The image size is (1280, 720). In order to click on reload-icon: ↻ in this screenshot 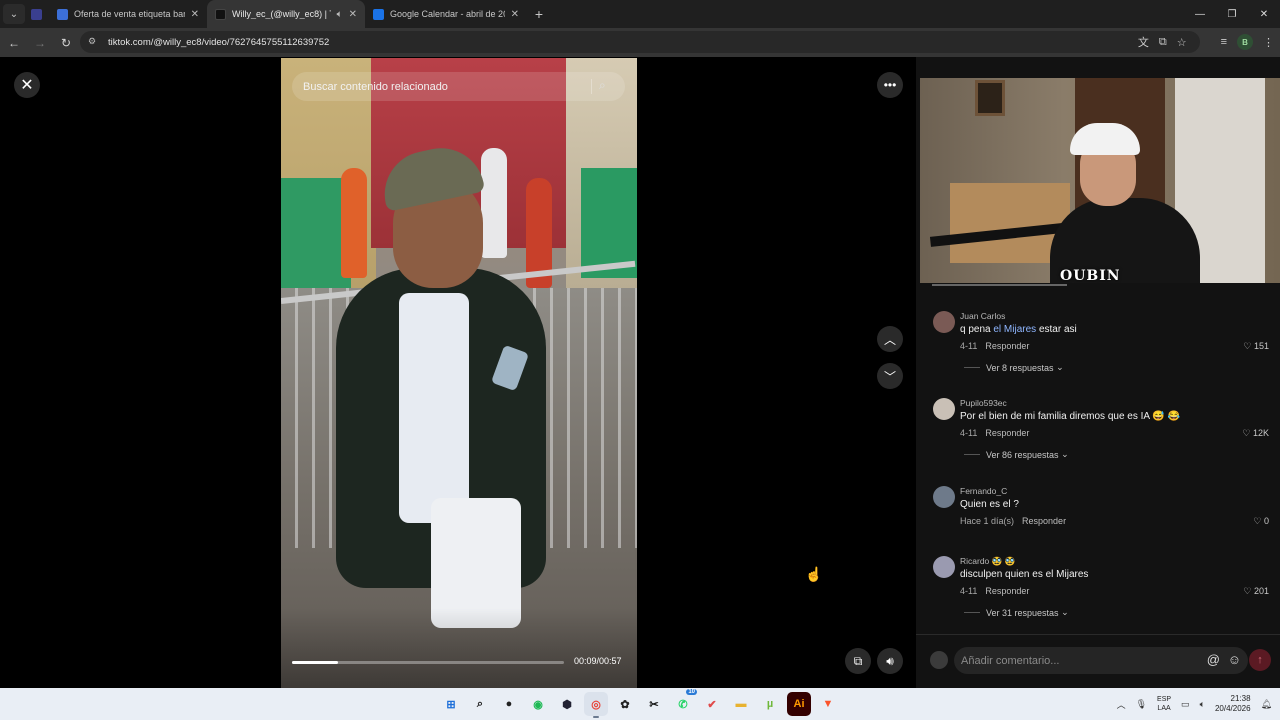, I will do `click(66, 43)`.